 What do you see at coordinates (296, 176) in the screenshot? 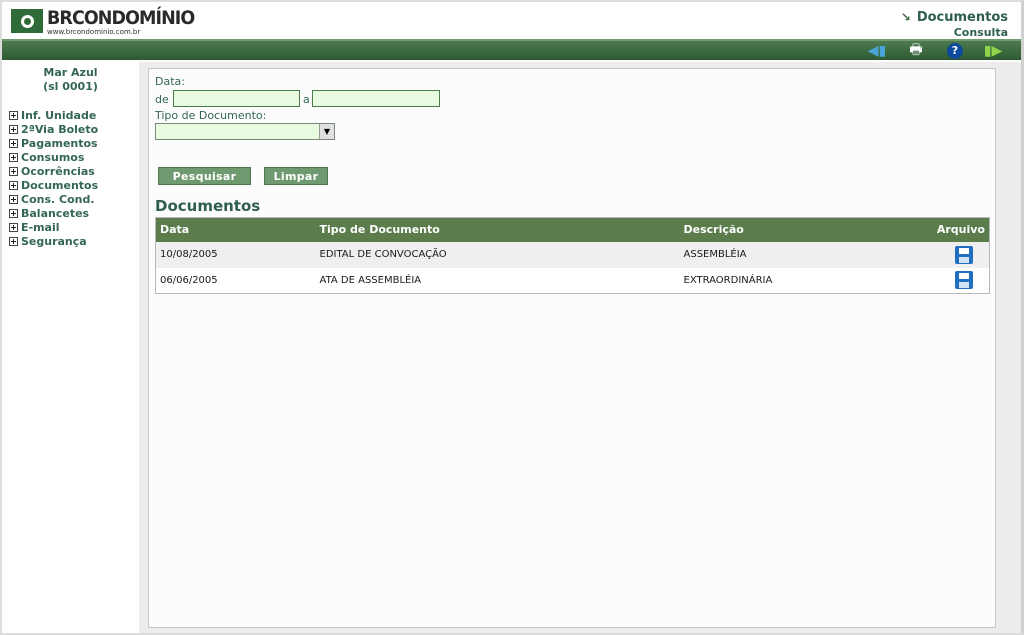
I see `clear-button: Limpar` at bounding box center [296, 176].